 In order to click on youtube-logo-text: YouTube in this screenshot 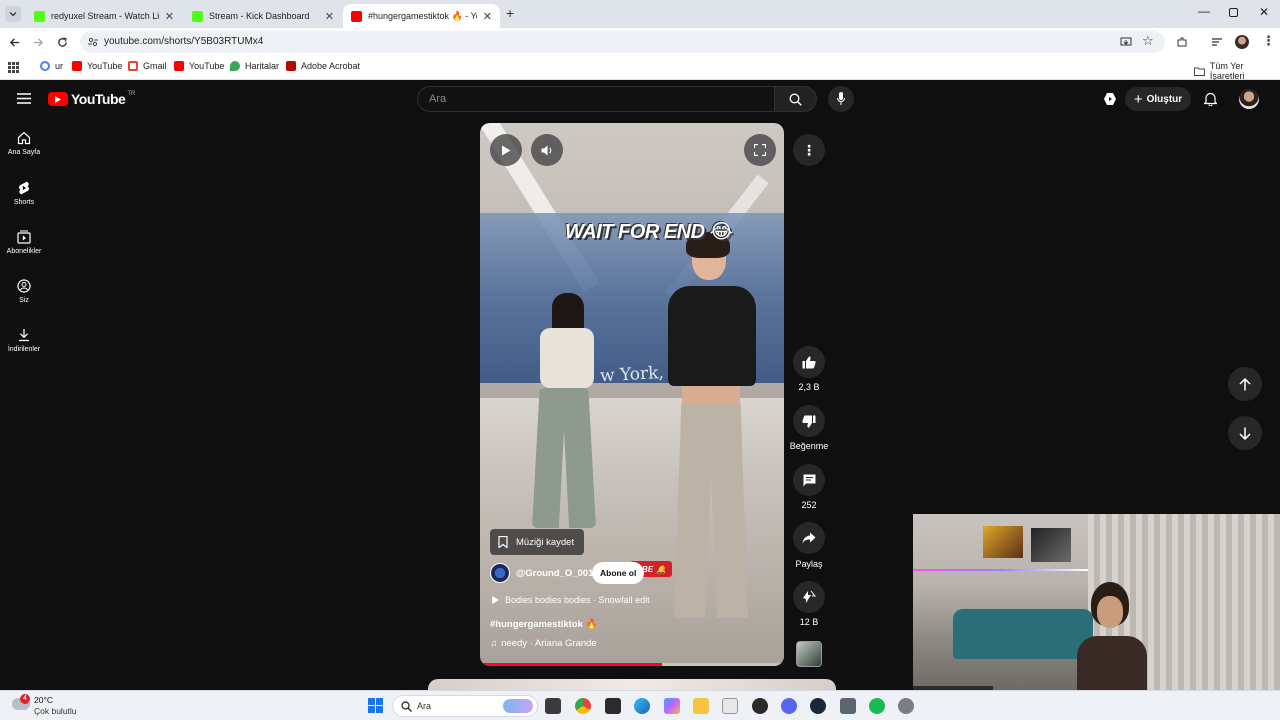, I will do `click(98, 99)`.